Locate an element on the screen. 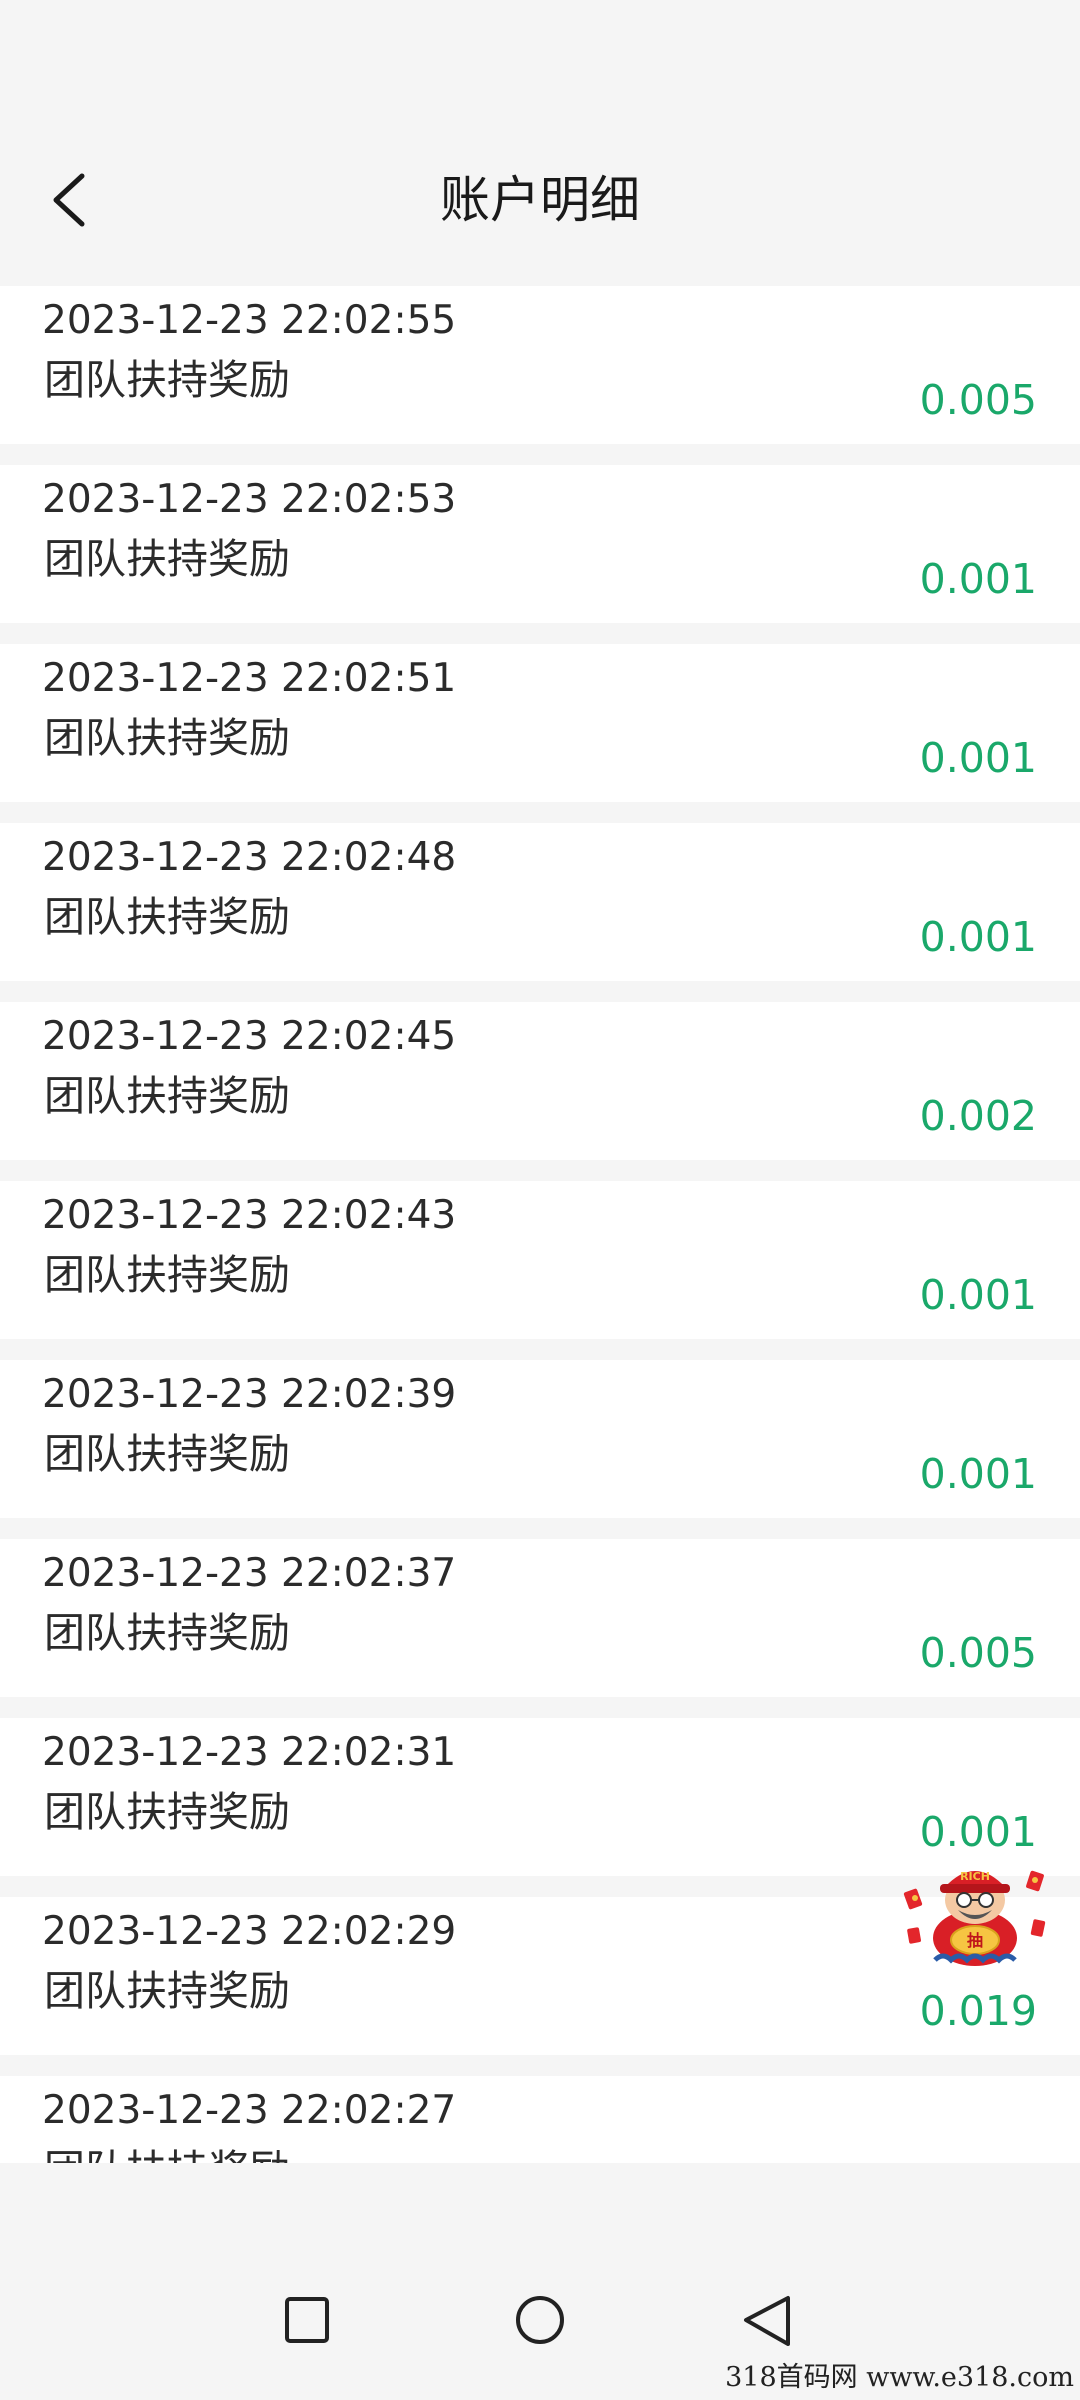 The image size is (1080, 2400). record-row: 2023-12-23 22:02:48 团队扶持奖励 0.001 is located at coordinates (540, 902).